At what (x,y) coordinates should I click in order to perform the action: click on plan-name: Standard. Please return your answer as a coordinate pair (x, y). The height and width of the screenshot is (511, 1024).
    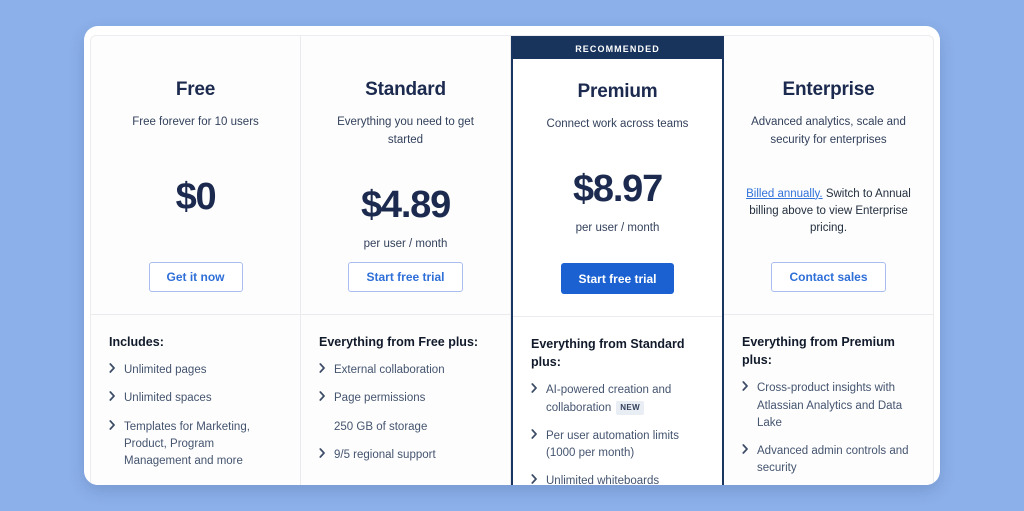
    Looking at the image, I should click on (405, 89).